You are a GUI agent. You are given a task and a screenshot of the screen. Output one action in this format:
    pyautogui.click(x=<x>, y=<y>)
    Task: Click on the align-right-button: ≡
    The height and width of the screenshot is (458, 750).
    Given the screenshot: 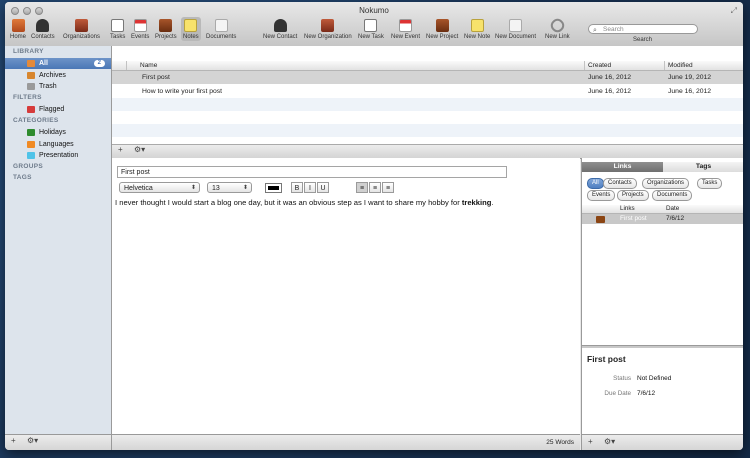 What is the action you would take?
    pyautogui.click(x=388, y=187)
    